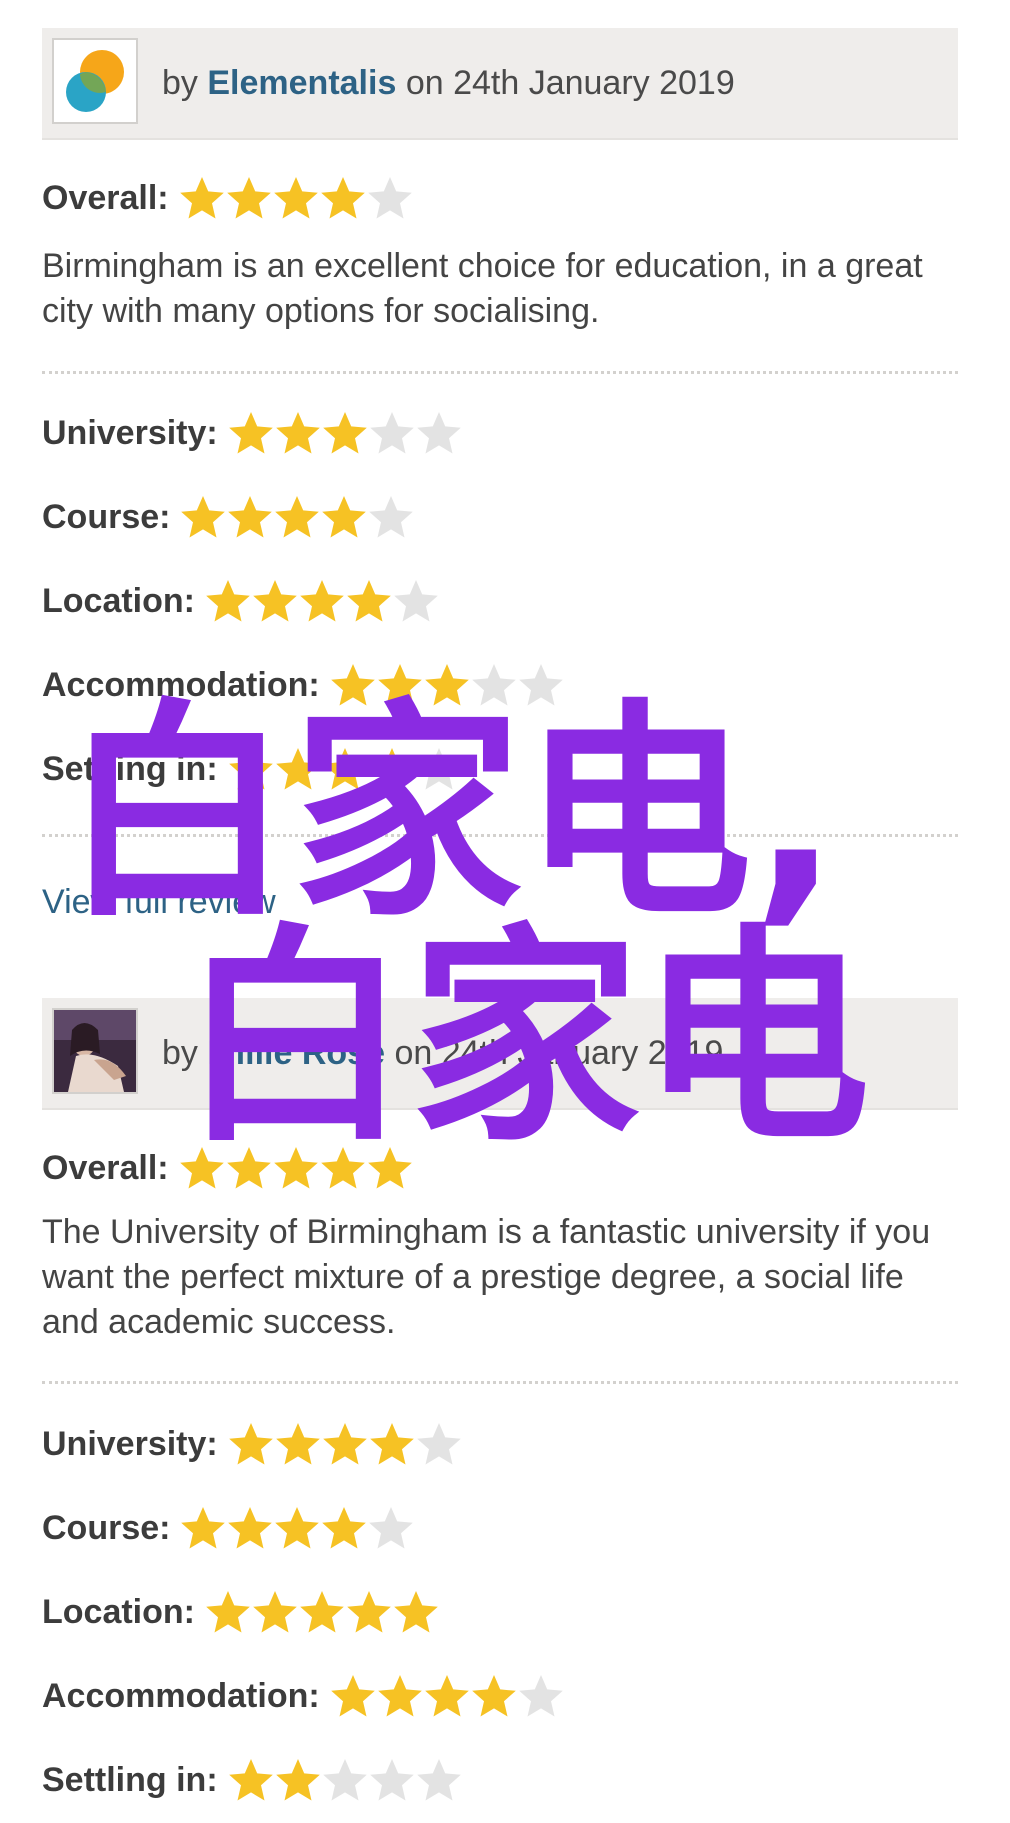 This screenshot has width=1010, height=1823. I want to click on overall-rating: Overall:, so click(228, 198).